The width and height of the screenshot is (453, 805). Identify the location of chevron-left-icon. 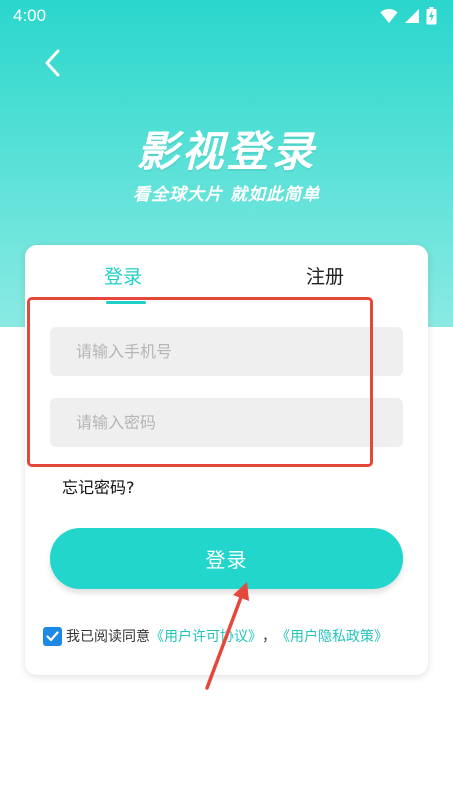
(52, 63).